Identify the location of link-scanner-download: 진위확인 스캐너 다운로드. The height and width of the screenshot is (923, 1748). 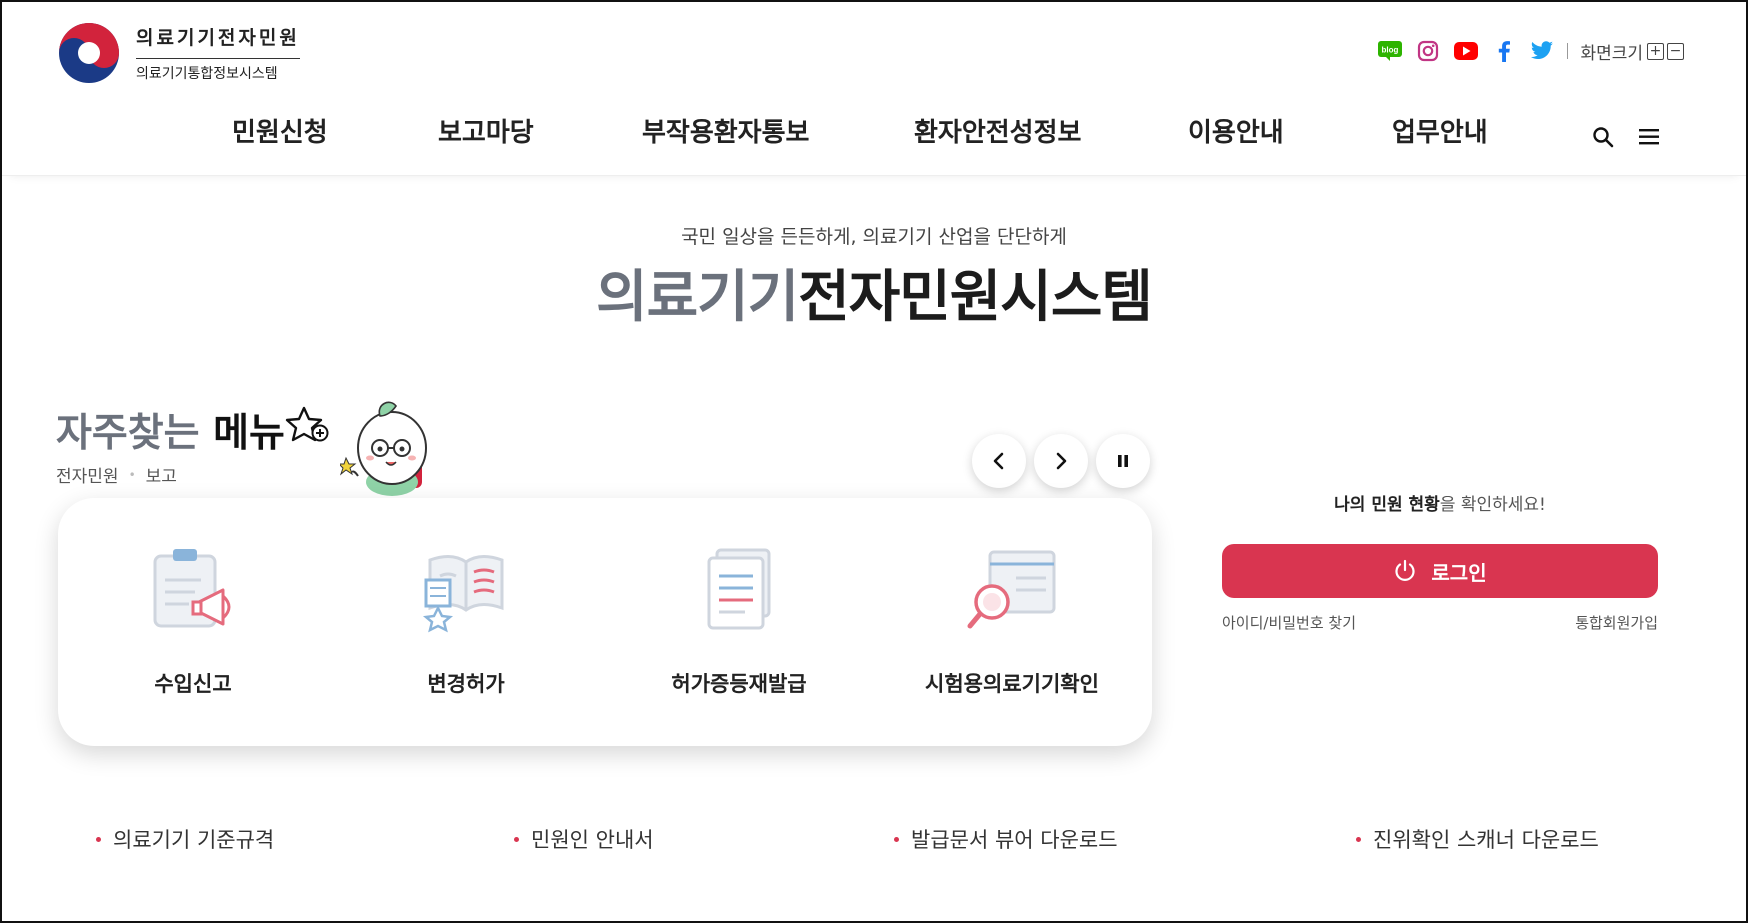
(1477, 839).